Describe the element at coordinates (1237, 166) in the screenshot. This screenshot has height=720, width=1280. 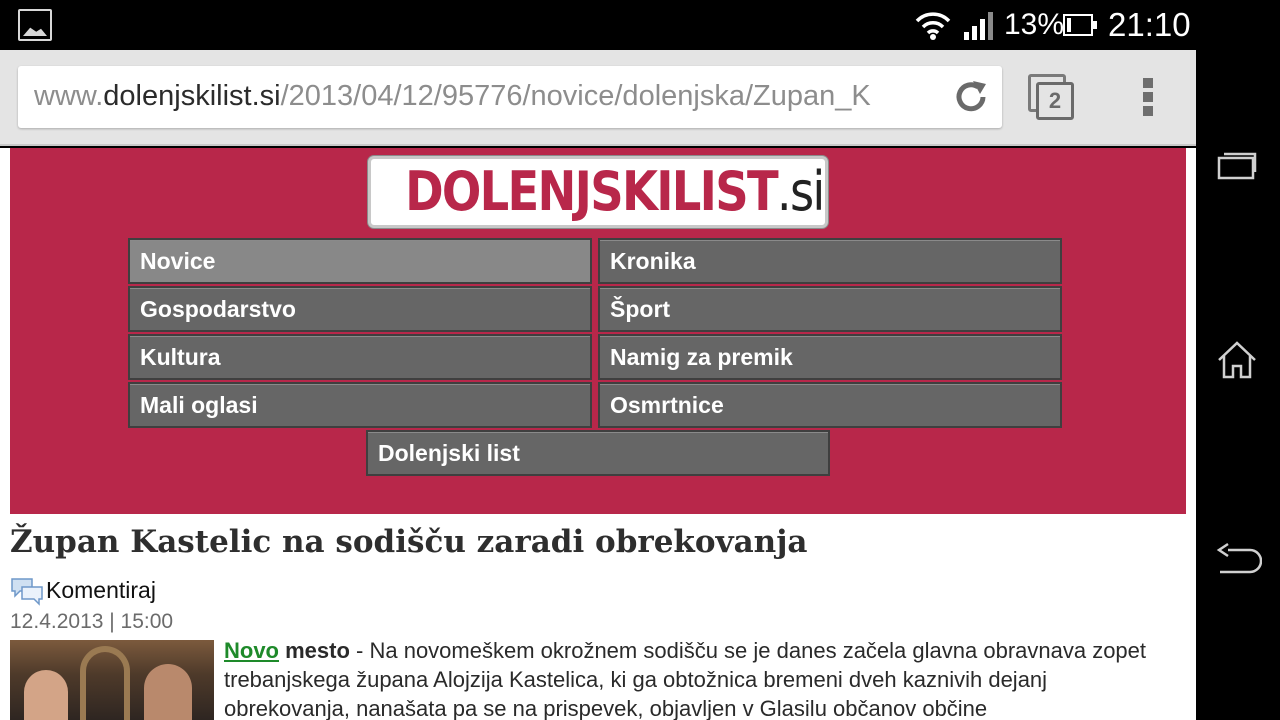
I see `recent-apps-icon` at that location.